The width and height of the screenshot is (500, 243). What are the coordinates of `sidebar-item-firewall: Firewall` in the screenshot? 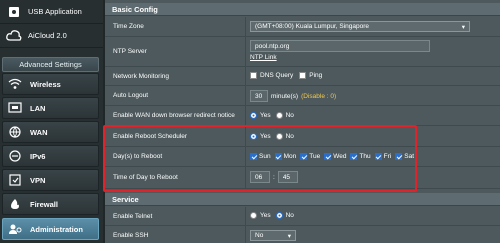 It's located at (50, 204).